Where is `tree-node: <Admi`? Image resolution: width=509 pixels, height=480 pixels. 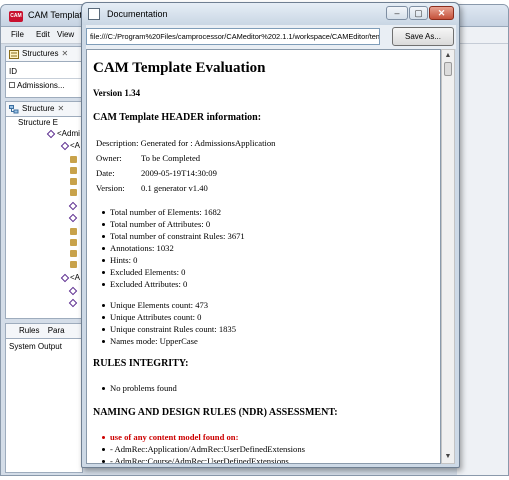
tree-node: <Admi is located at coordinates (68, 133).